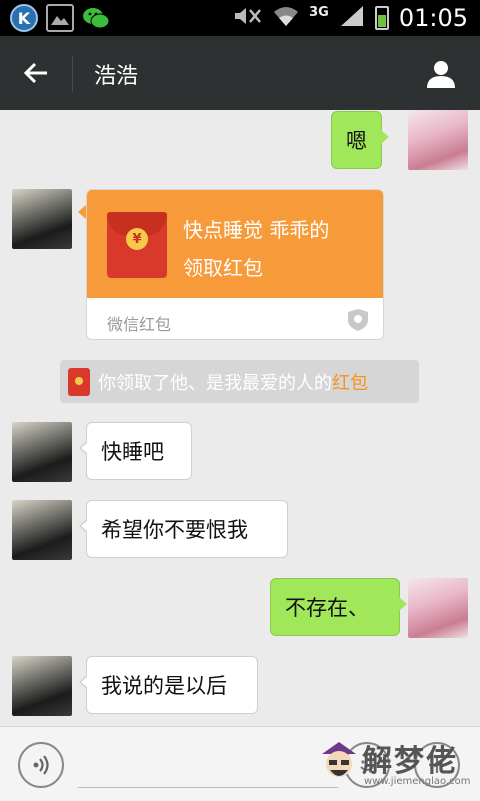 This screenshot has width=480, height=801. I want to click on message-bubble-received: 快睡吧, so click(135, 451).